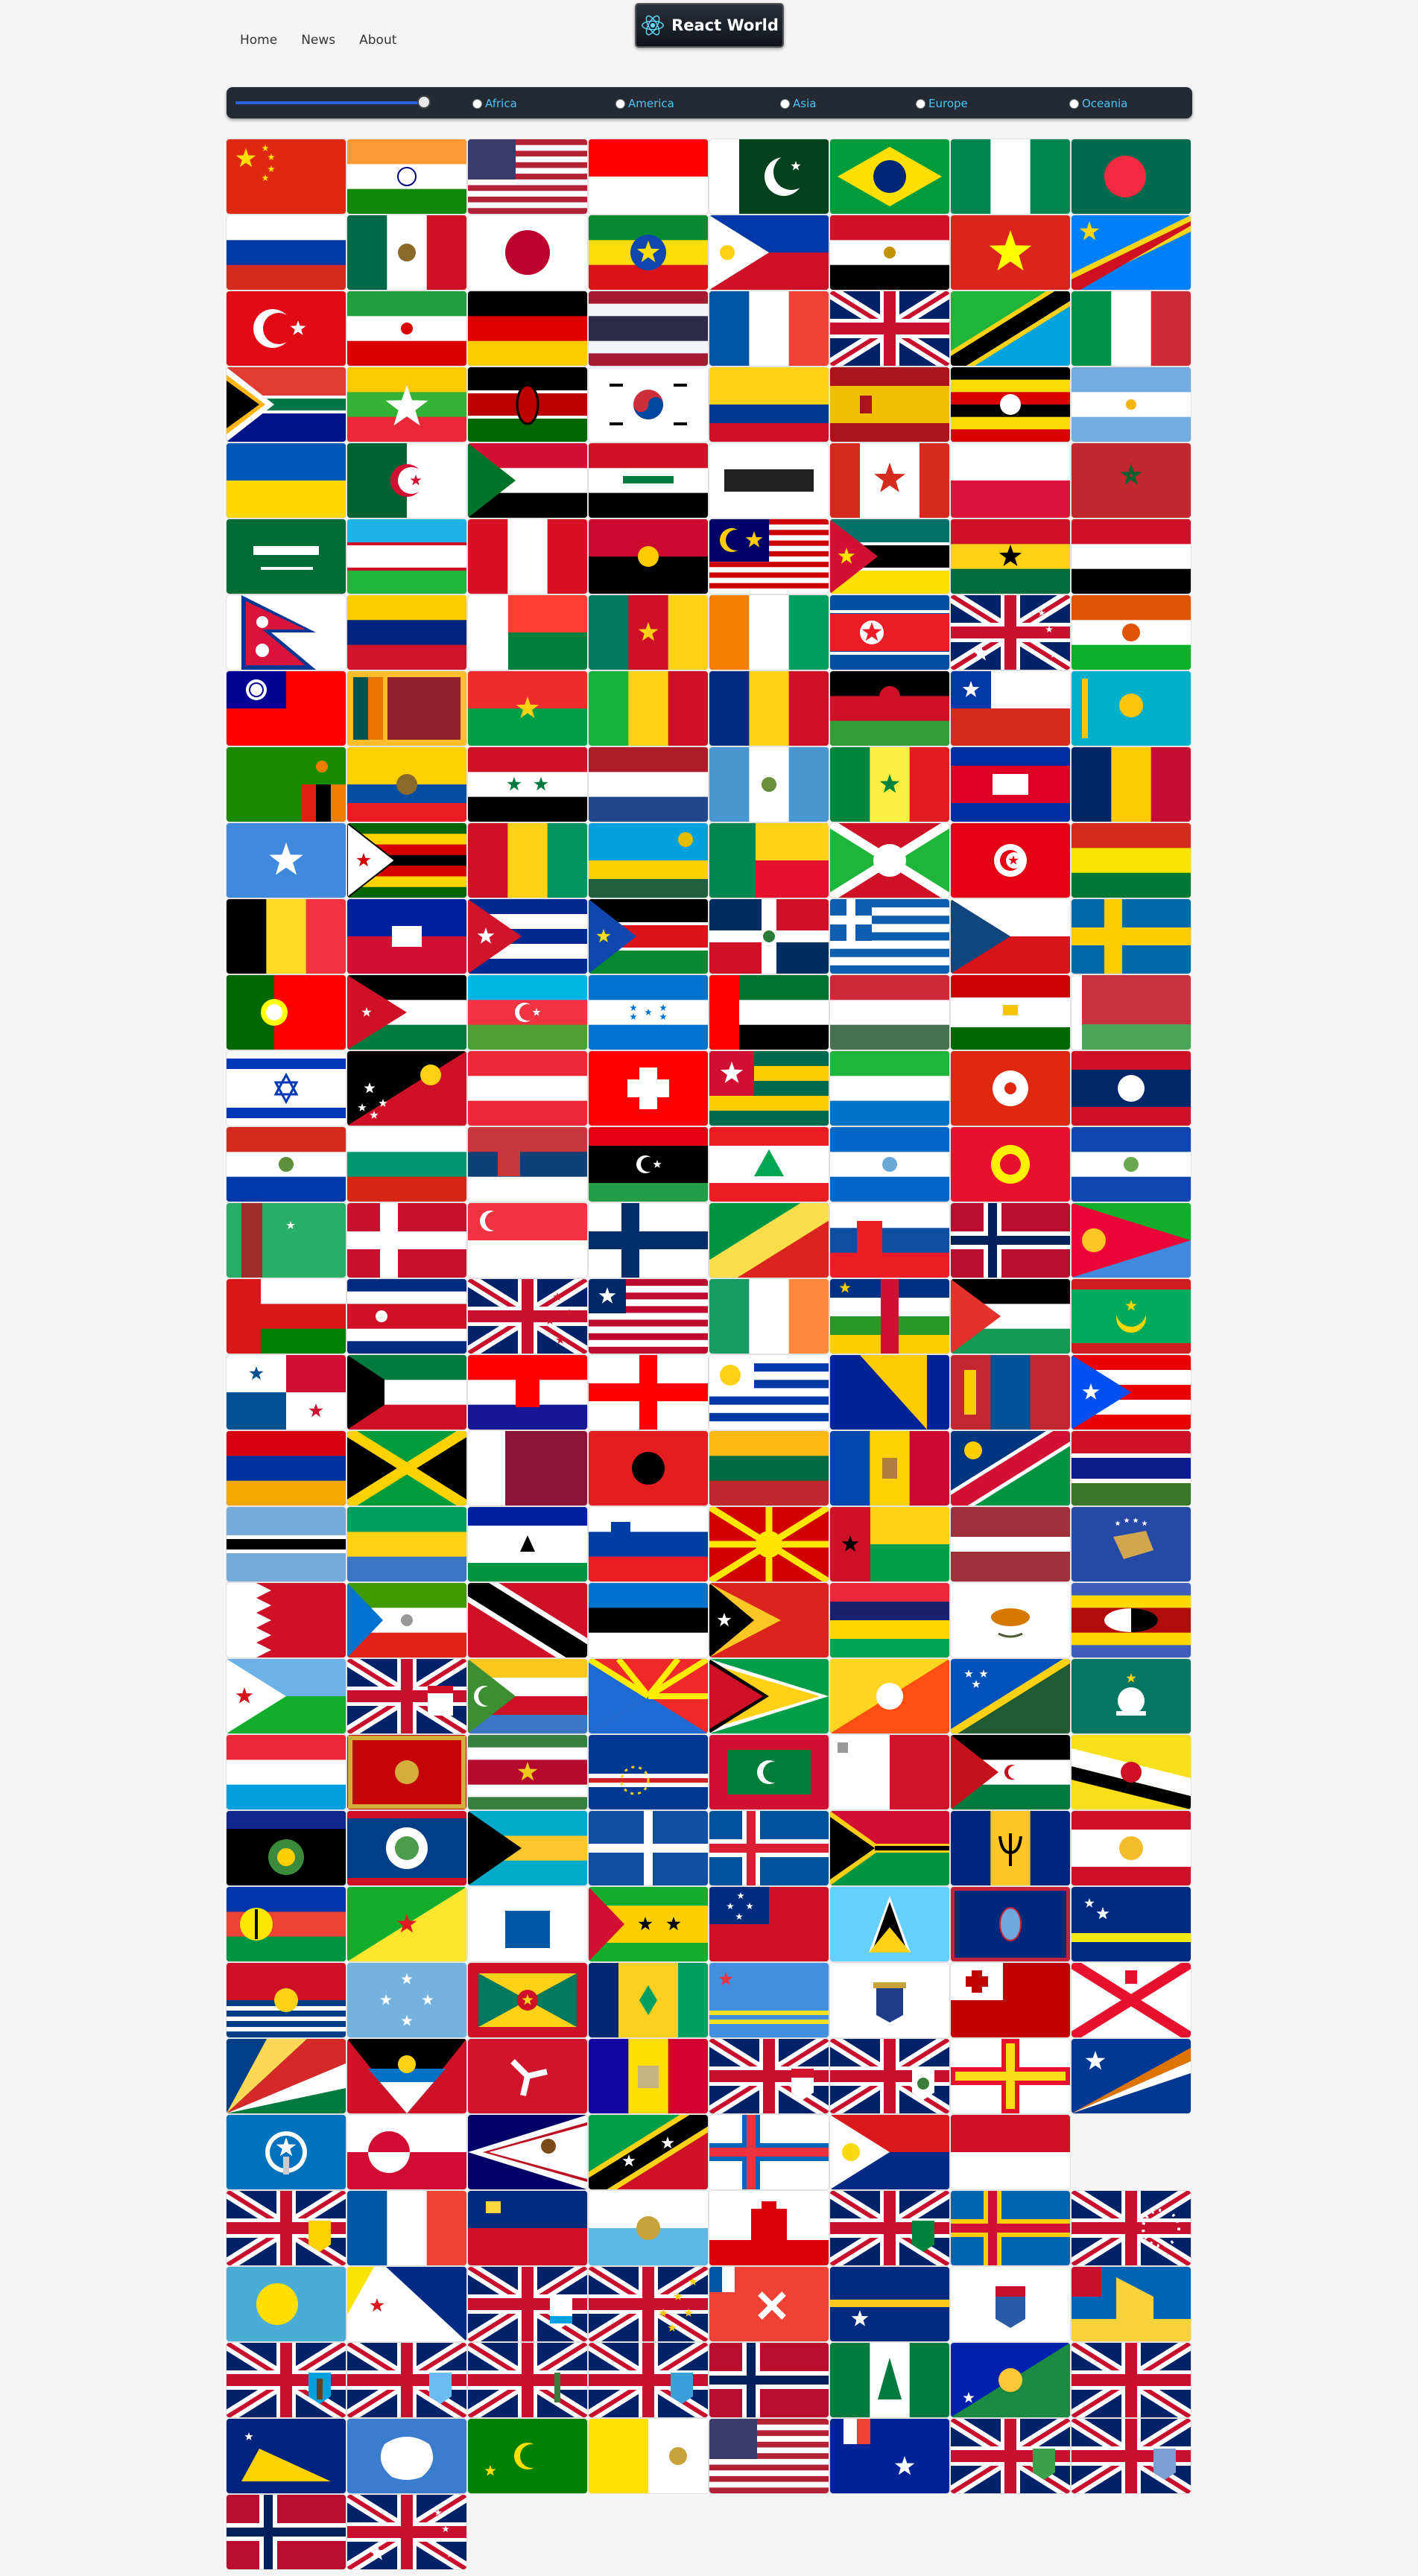 This screenshot has height=2576, width=1418. Describe the element at coordinates (889, 2076) in the screenshot. I see `flag-card-bermuda` at that location.